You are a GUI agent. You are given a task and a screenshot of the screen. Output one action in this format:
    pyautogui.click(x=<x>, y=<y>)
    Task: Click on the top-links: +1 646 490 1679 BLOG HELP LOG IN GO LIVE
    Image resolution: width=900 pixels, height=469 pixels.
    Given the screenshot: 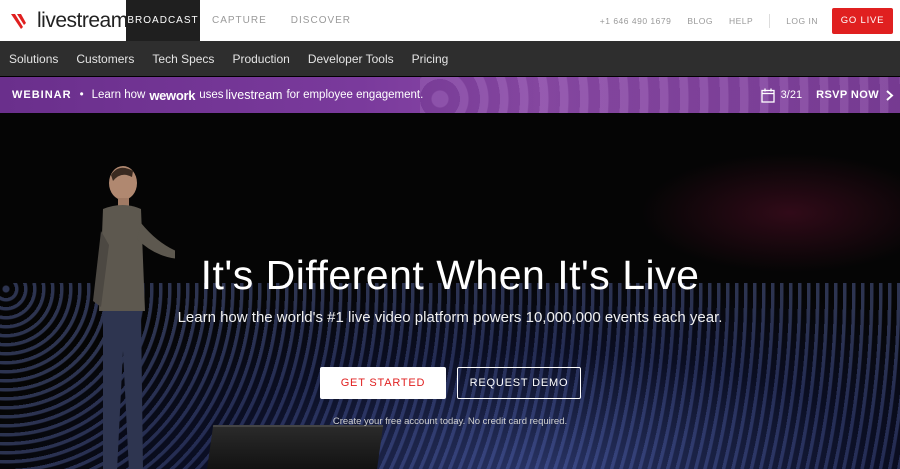 What is the action you would take?
    pyautogui.click(x=742, y=20)
    